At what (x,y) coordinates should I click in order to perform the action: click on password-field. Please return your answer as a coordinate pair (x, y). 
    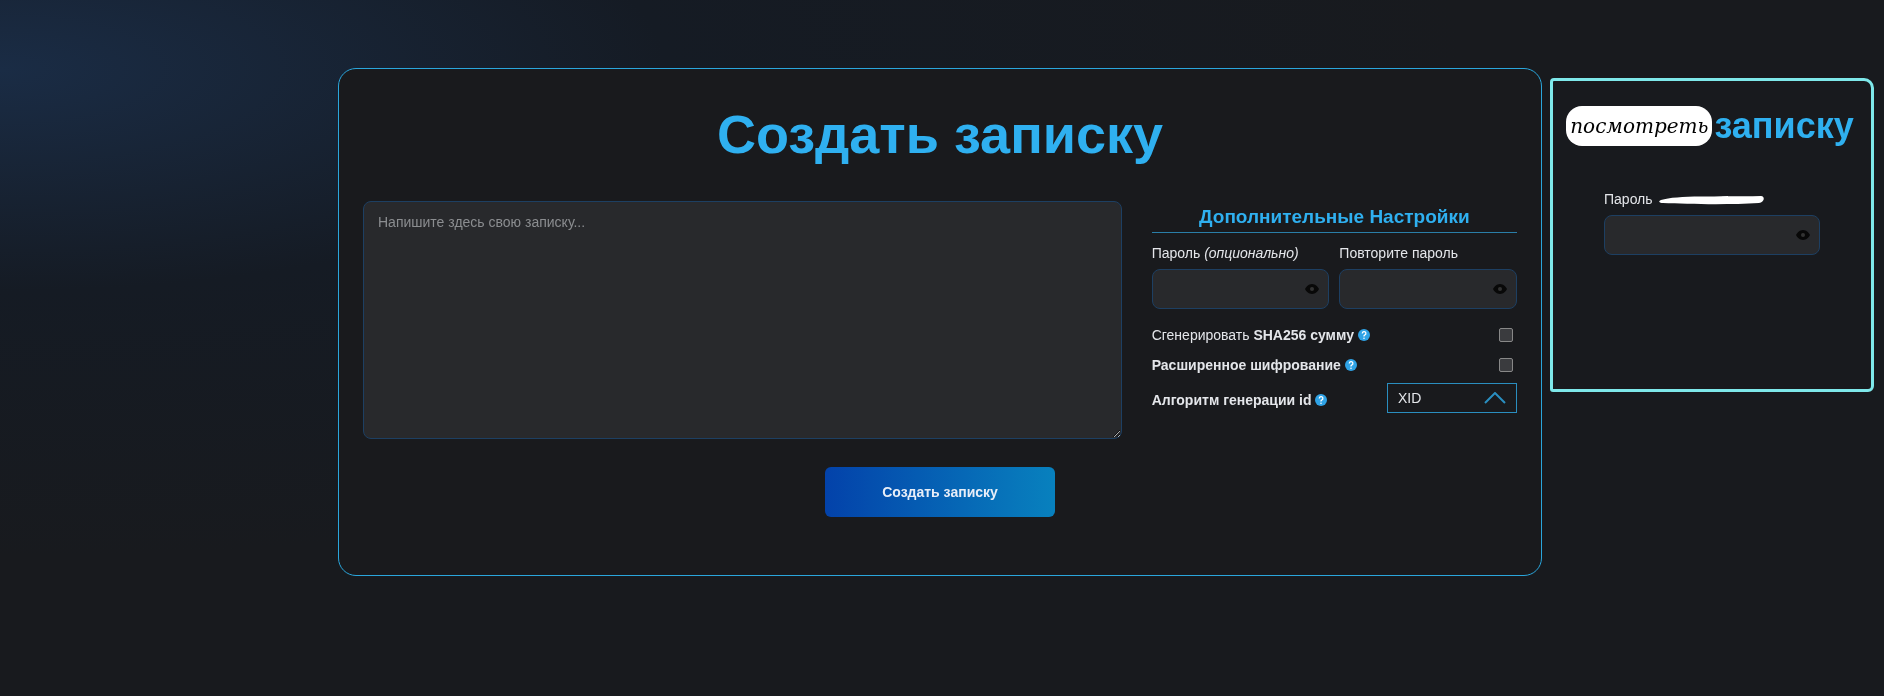
    Looking at the image, I should click on (1240, 289).